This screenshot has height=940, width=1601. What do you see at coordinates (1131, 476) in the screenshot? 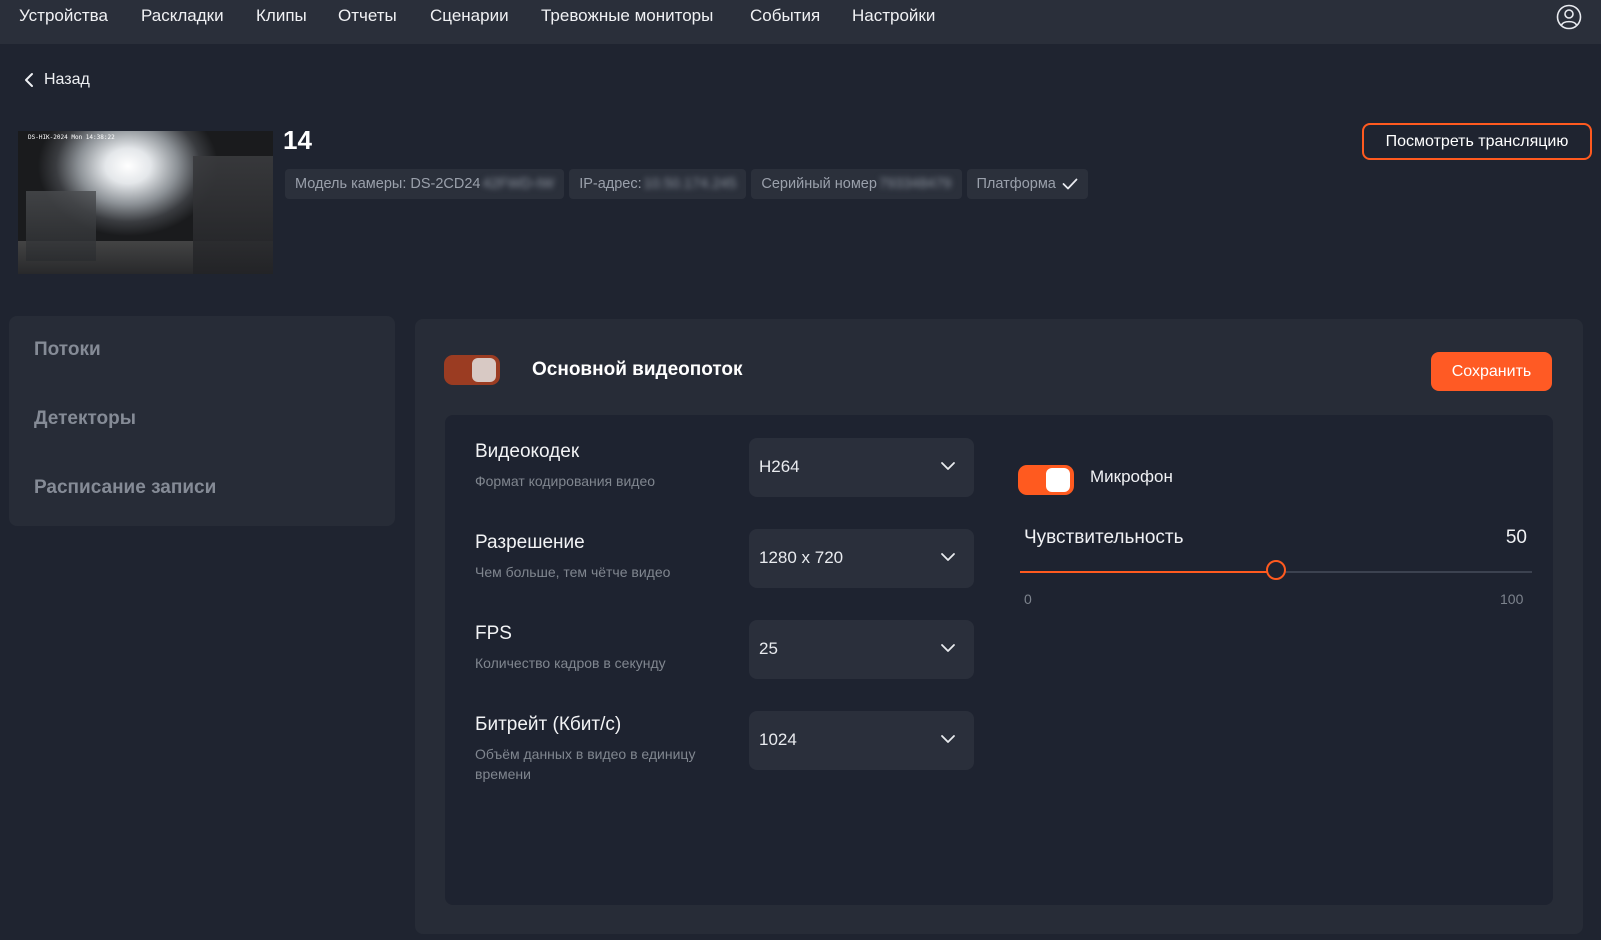
I see `microphone-label: Микрофон` at bounding box center [1131, 476].